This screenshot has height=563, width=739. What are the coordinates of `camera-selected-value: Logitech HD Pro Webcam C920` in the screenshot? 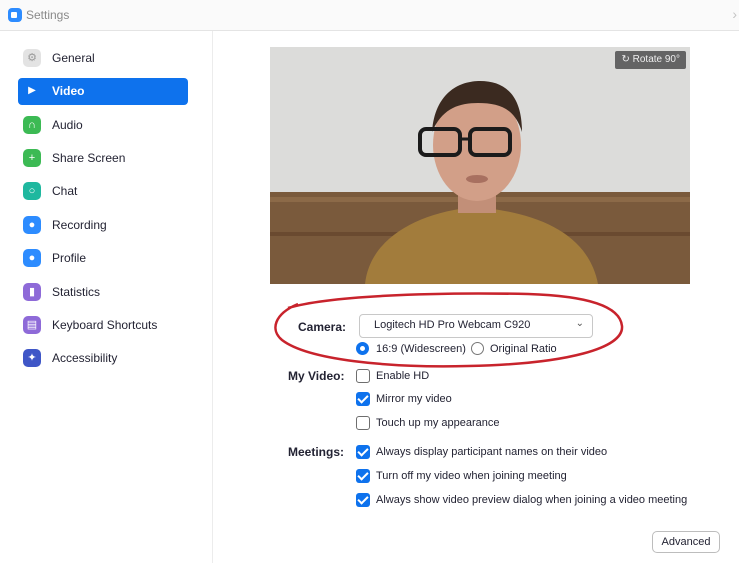 It's located at (452, 325).